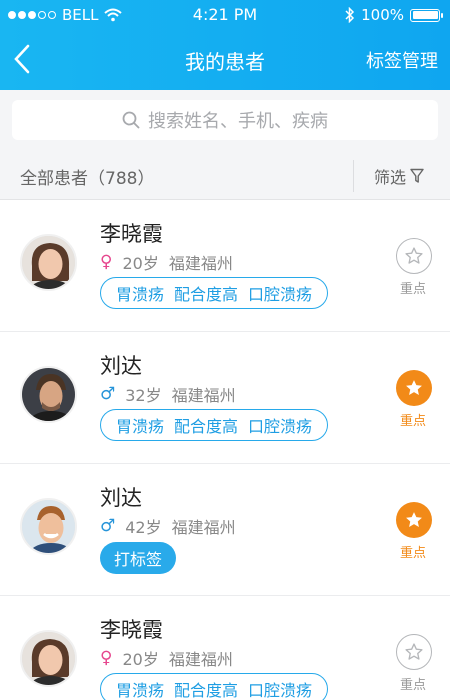 The width and height of the screenshot is (450, 700). I want to click on patient-age: 42岁, so click(143, 527).